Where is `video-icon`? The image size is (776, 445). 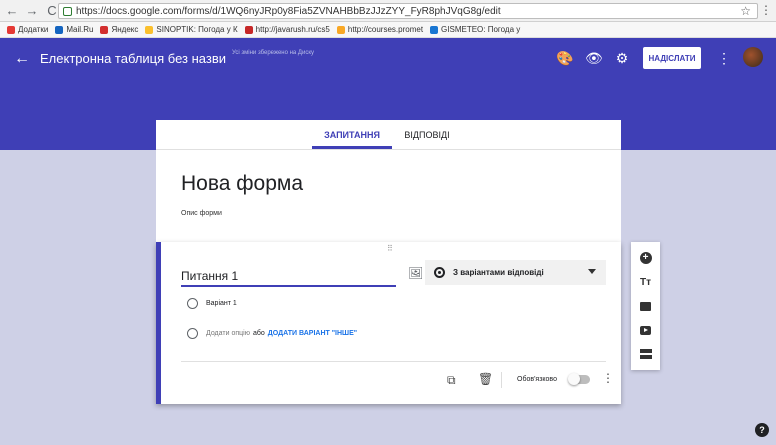 video-icon is located at coordinates (645, 330).